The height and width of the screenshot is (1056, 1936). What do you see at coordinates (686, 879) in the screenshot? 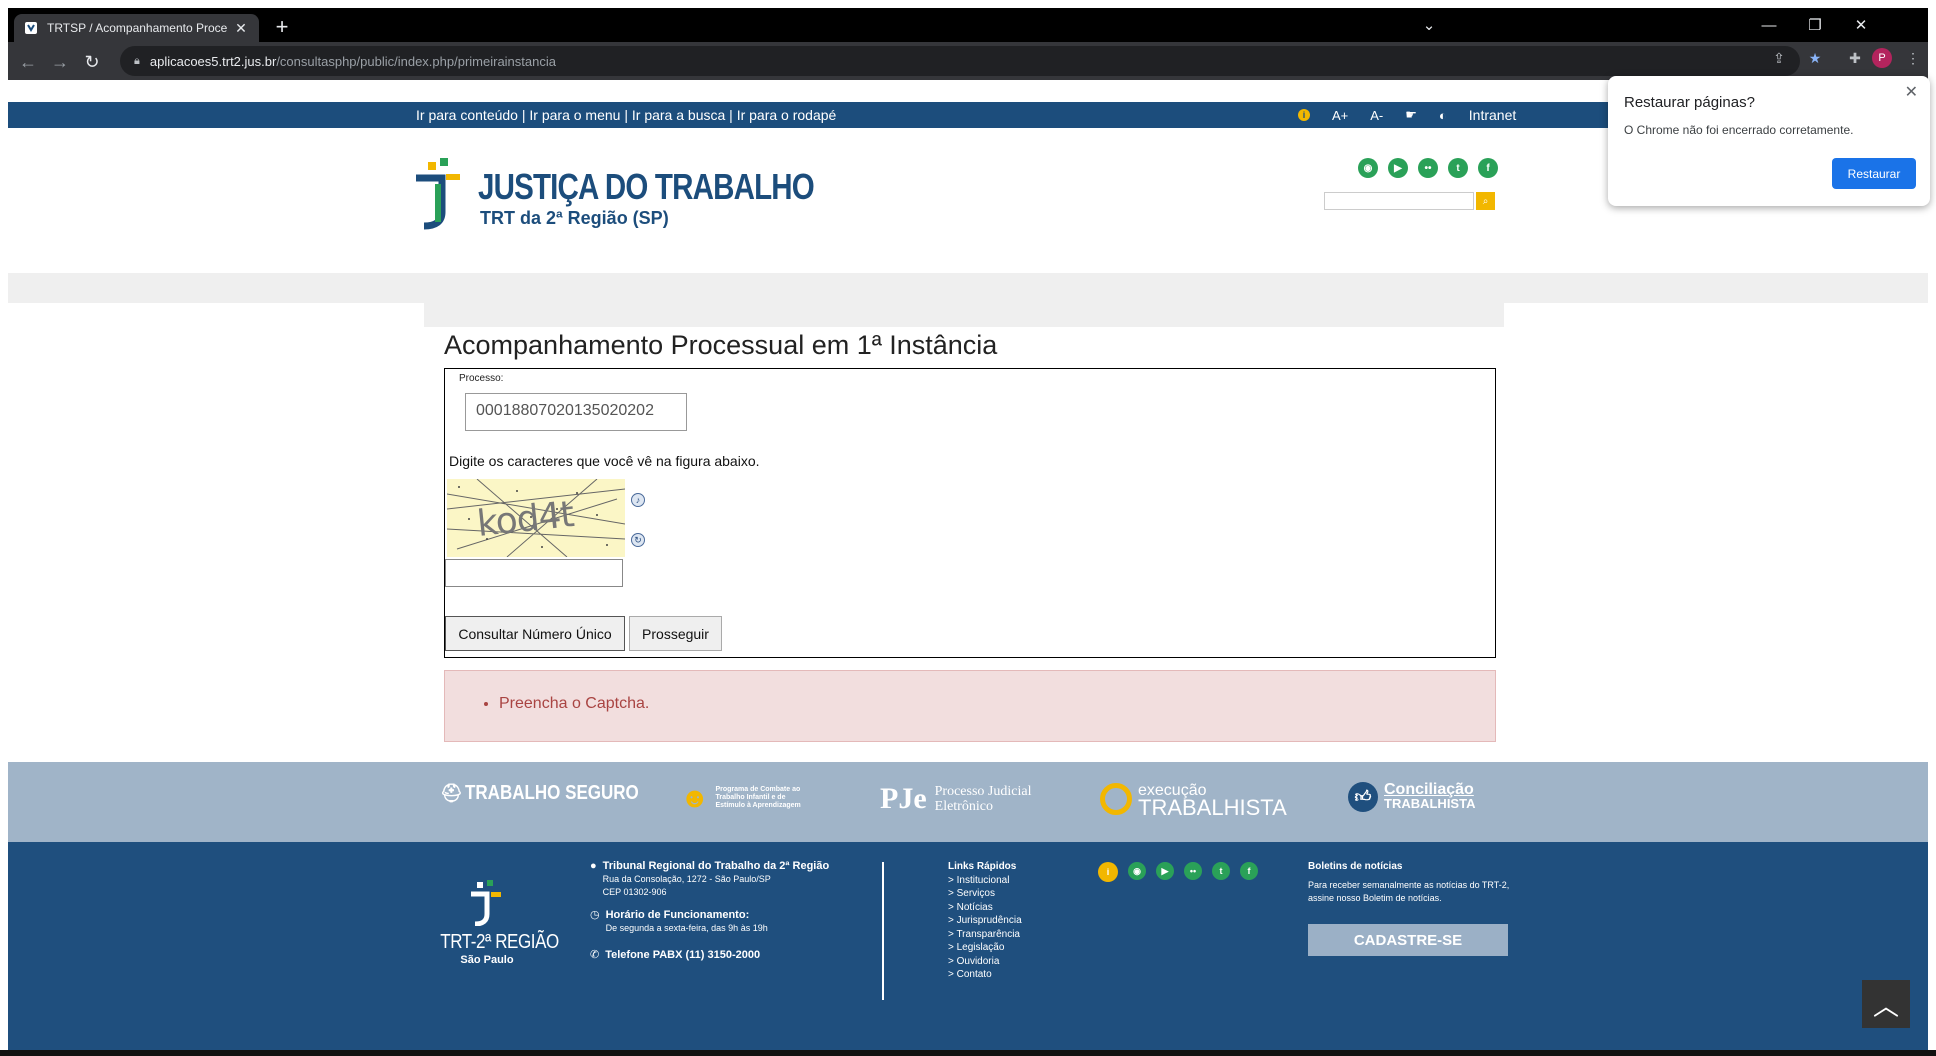
I see `court-address: Rua da Consolação, 1272 - São Paulo/SP` at bounding box center [686, 879].